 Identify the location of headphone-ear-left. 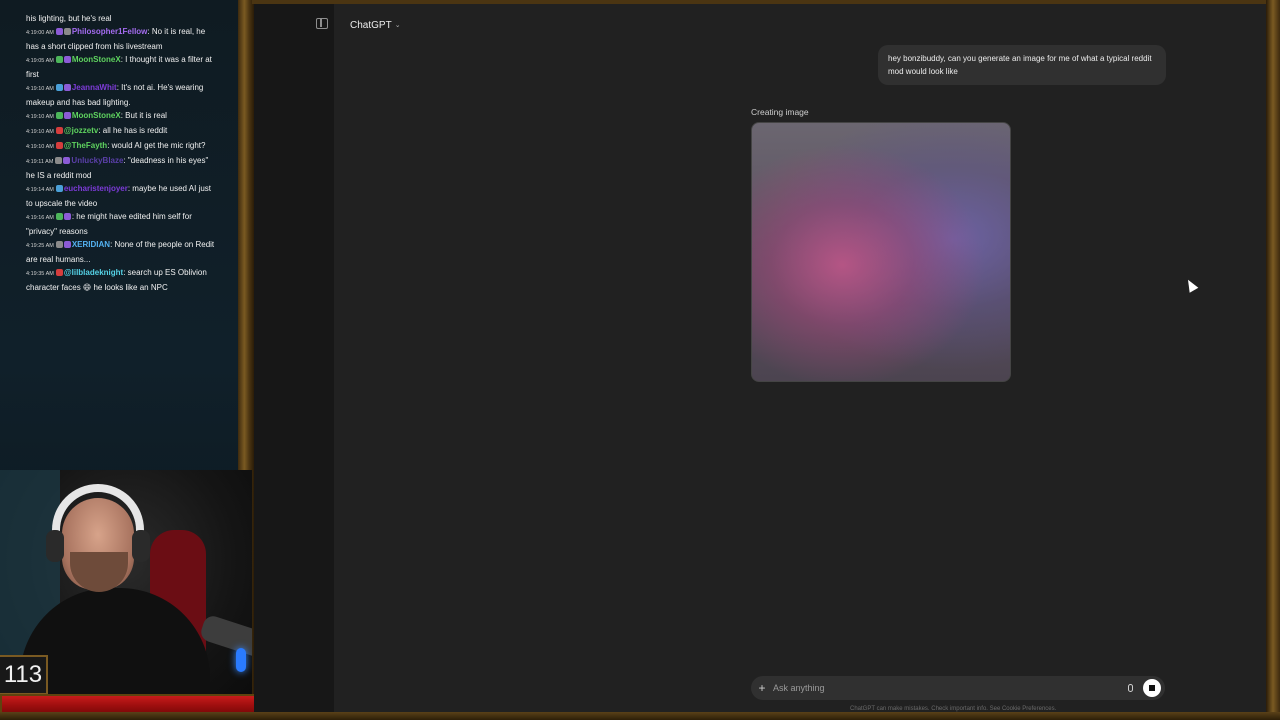
(55, 546).